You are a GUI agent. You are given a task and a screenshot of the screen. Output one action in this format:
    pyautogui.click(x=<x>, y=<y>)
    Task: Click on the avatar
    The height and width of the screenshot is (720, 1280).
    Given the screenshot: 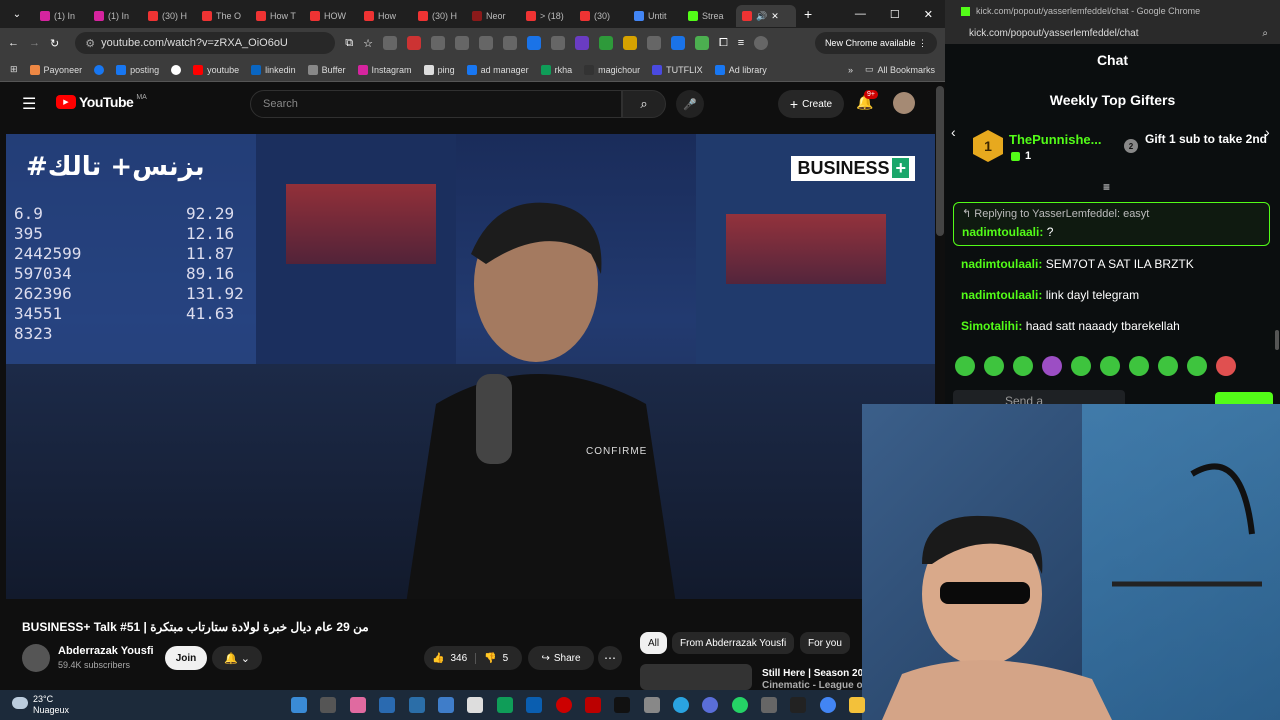 What is the action you would take?
    pyautogui.click(x=904, y=103)
    